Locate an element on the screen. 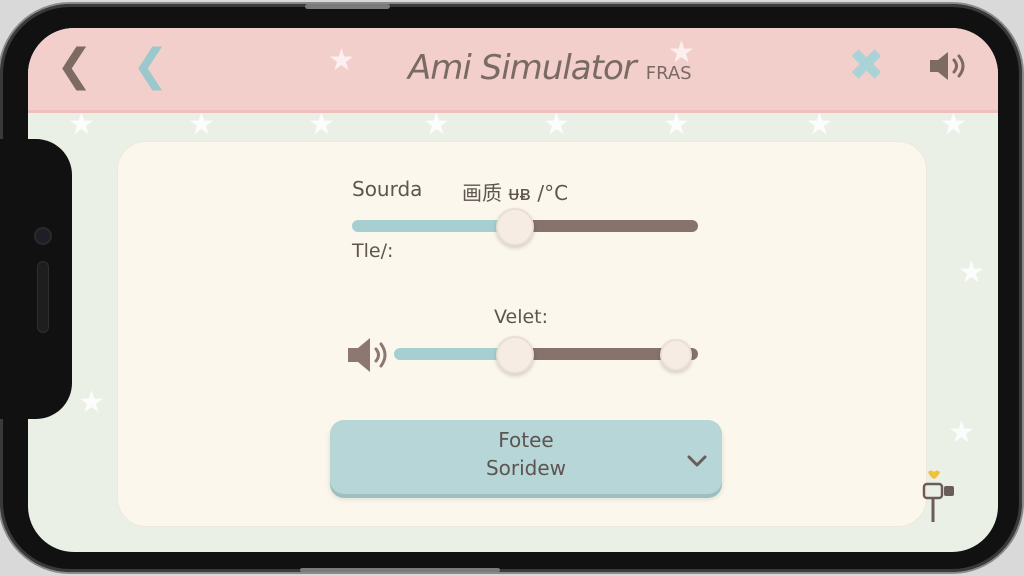 The image size is (1024, 576). title-text: Ami Simulator is located at coordinates (522, 68).